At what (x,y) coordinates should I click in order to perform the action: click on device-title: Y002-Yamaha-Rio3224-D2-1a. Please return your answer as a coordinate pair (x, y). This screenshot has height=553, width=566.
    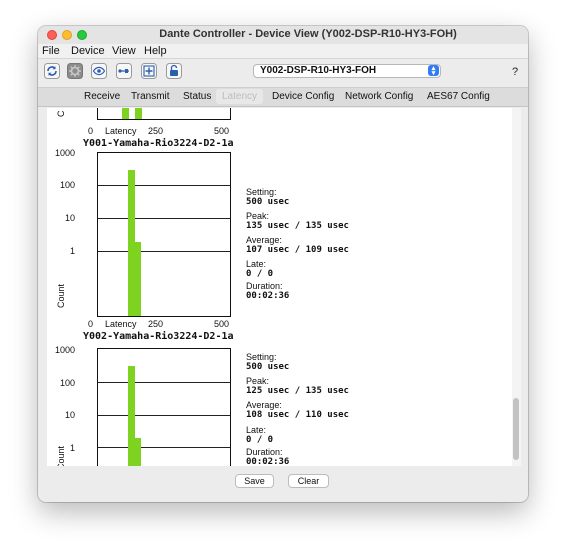
    Looking at the image, I should click on (158, 336).